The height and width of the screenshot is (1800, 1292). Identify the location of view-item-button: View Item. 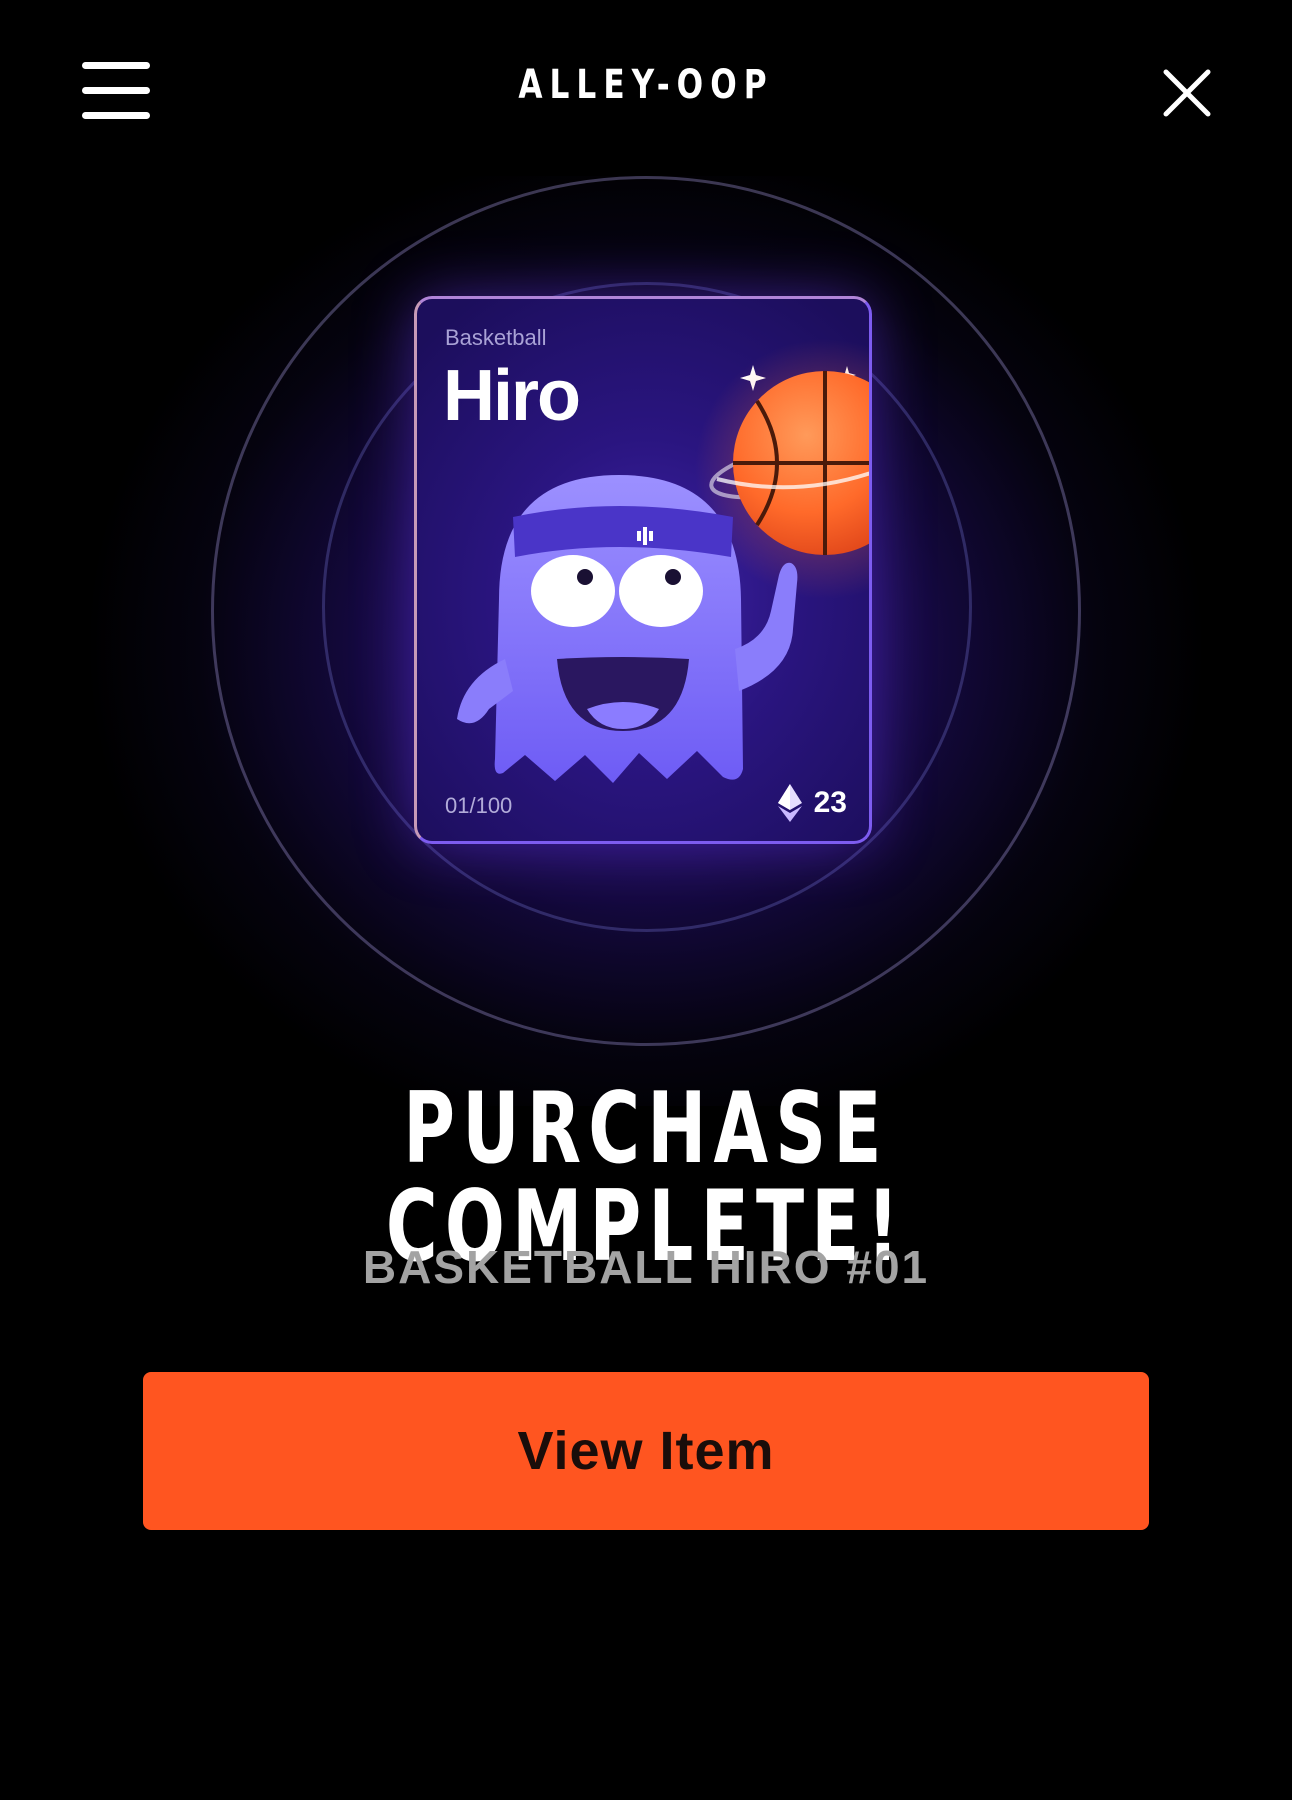
(646, 1451).